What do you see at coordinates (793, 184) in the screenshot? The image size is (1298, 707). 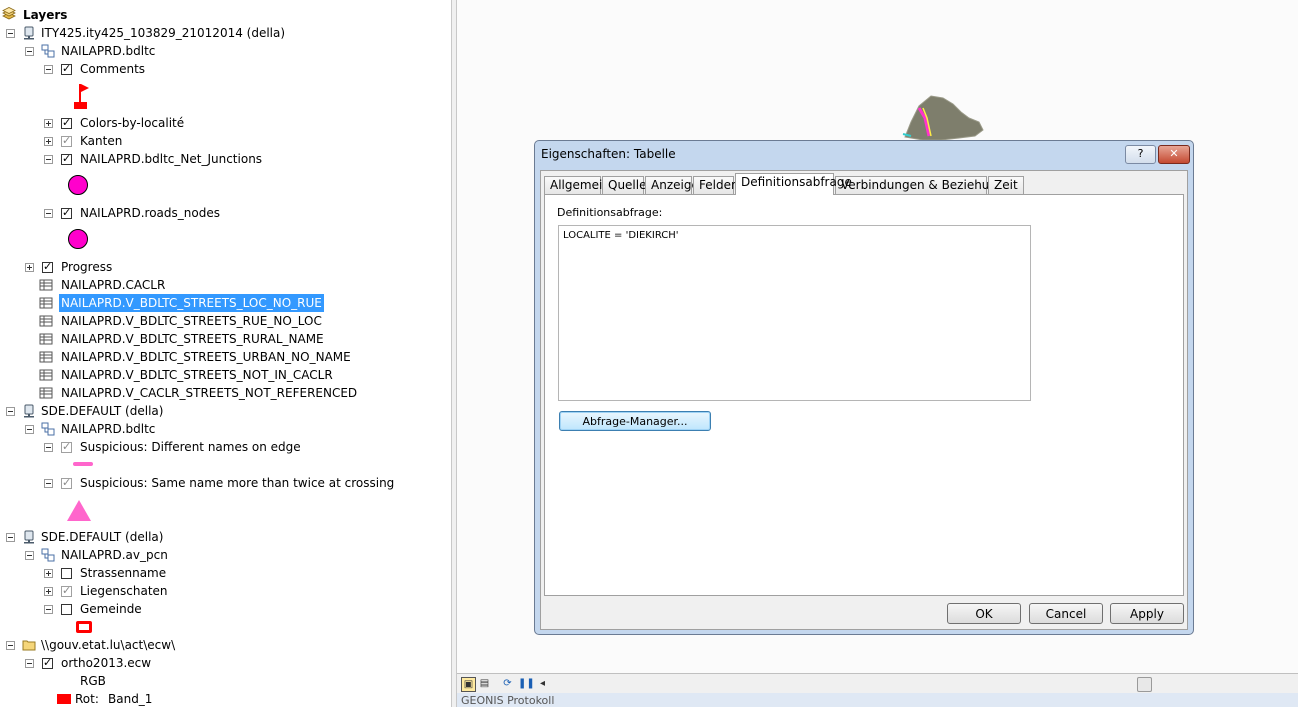 I see `tab-definitionsabfrage: Definitionsabfrage` at bounding box center [793, 184].